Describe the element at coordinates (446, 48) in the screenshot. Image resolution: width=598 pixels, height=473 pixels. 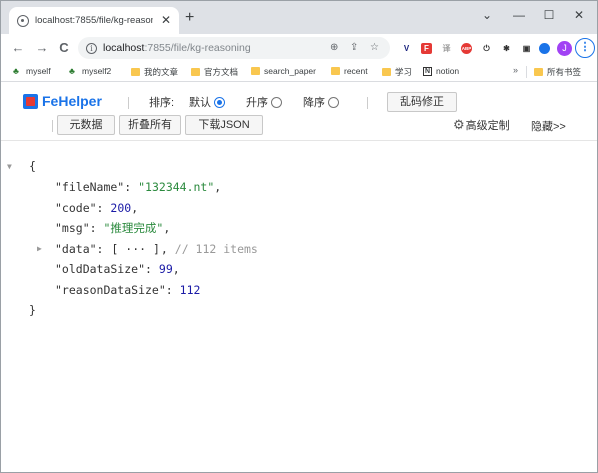
I see `translate-extension-icon: 译` at that location.